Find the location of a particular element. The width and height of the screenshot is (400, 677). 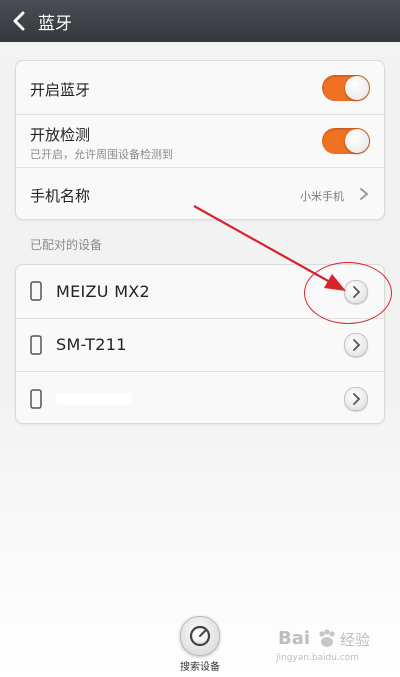

watermark-brand2: 经验 is located at coordinates (355, 640).